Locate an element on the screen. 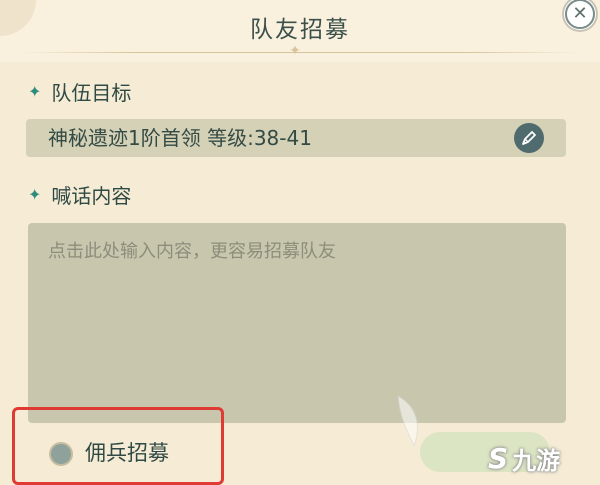 The height and width of the screenshot is (485, 600). team-target-section: ✦ 队伍目标 is located at coordinates (80, 91).